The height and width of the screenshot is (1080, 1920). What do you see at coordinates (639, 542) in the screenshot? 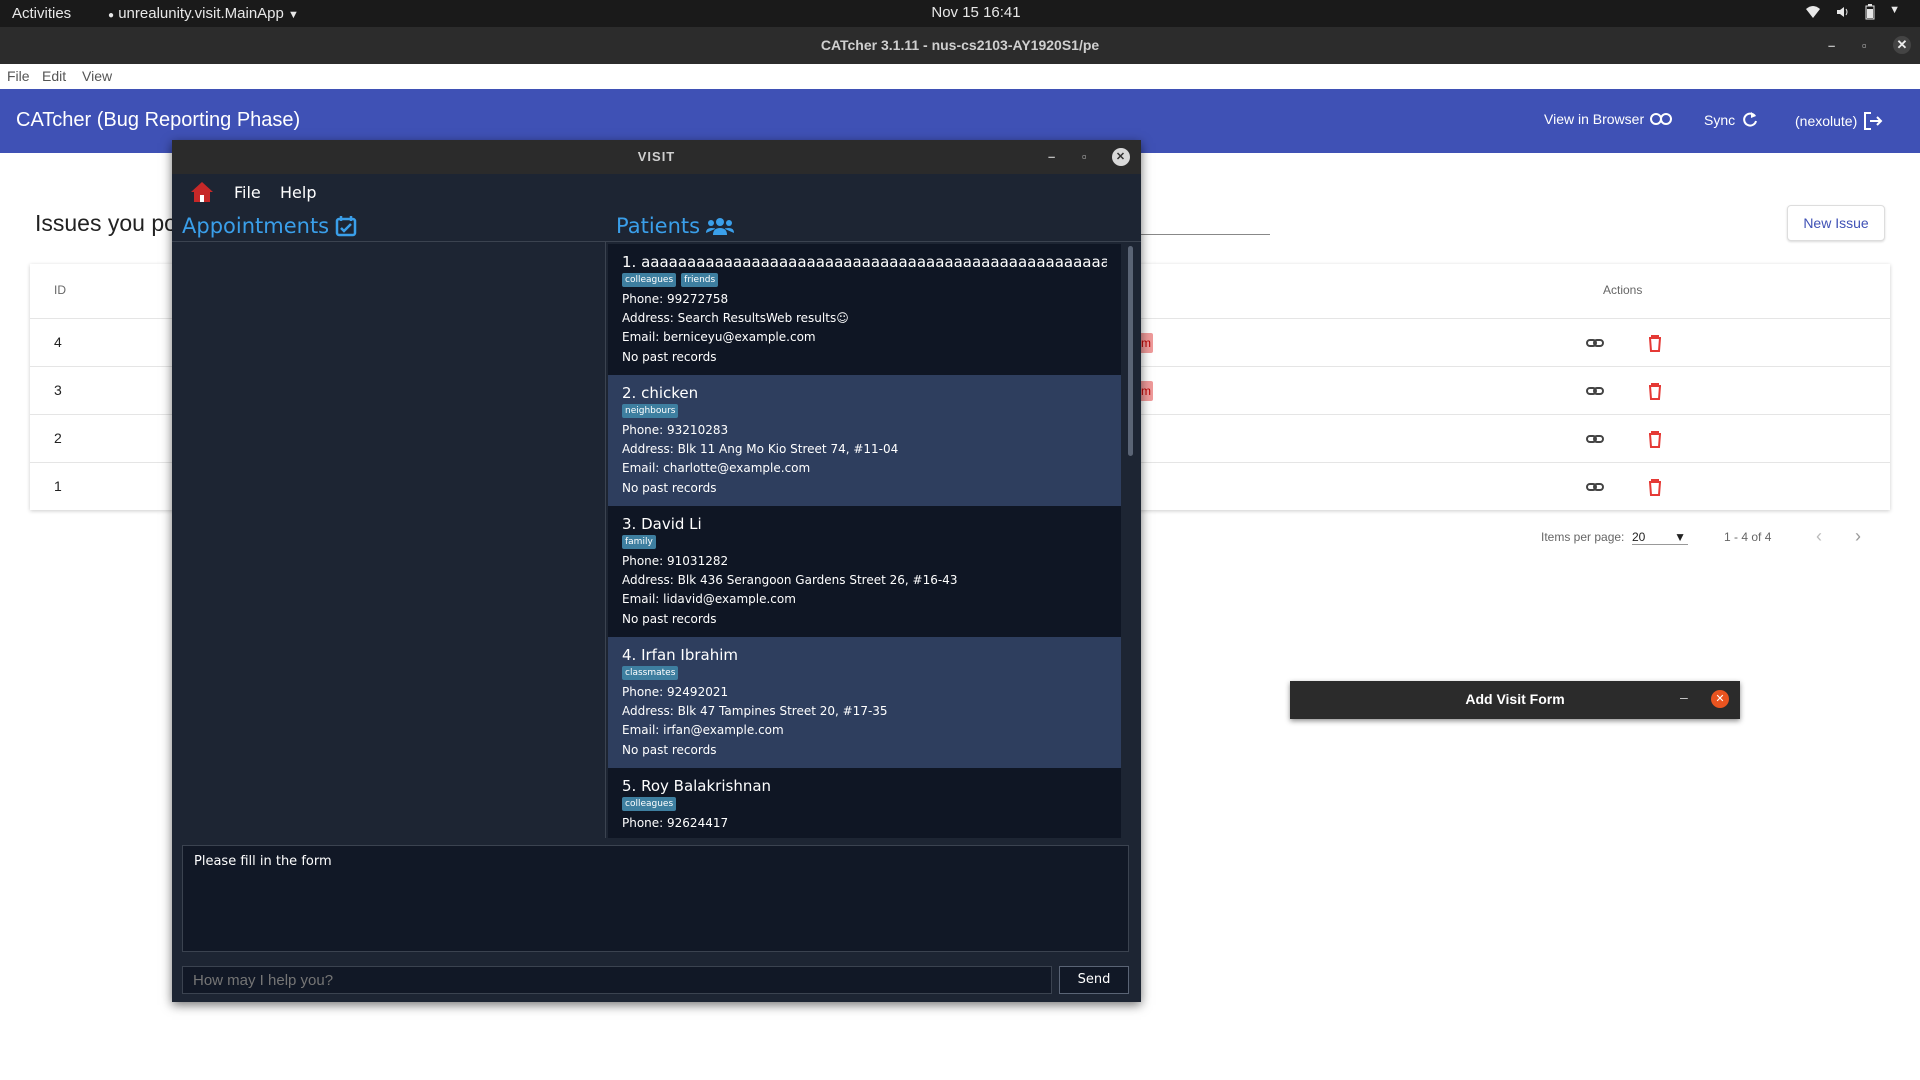
I see `patient-tag: family` at bounding box center [639, 542].